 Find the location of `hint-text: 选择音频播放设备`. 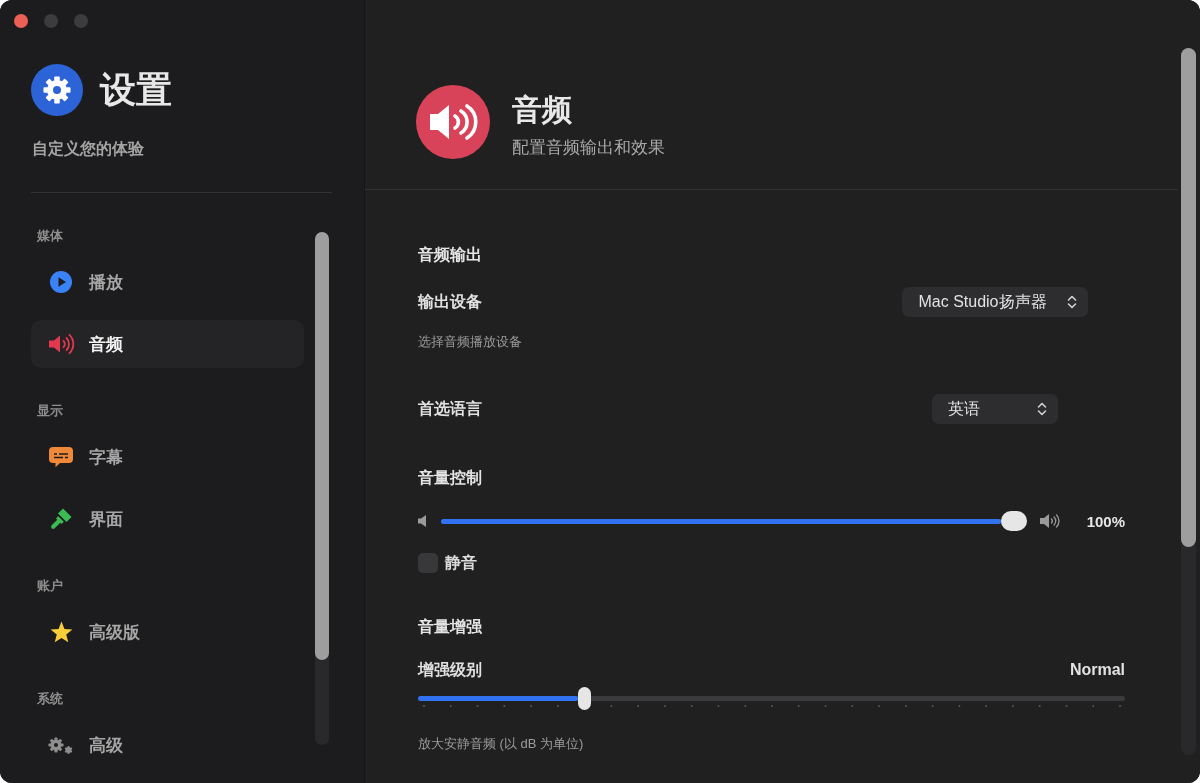

hint-text: 选择音频播放设备 is located at coordinates (470, 342).